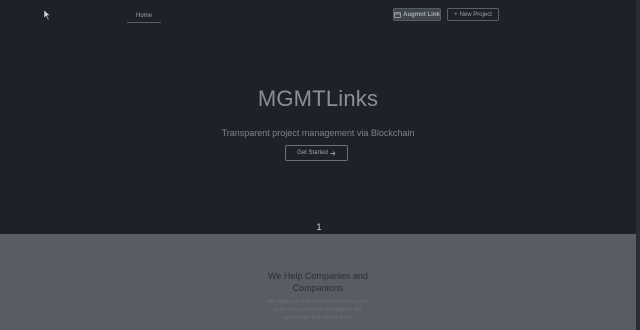 The image size is (640, 330). I want to click on new-project-label: New Project, so click(475, 14).